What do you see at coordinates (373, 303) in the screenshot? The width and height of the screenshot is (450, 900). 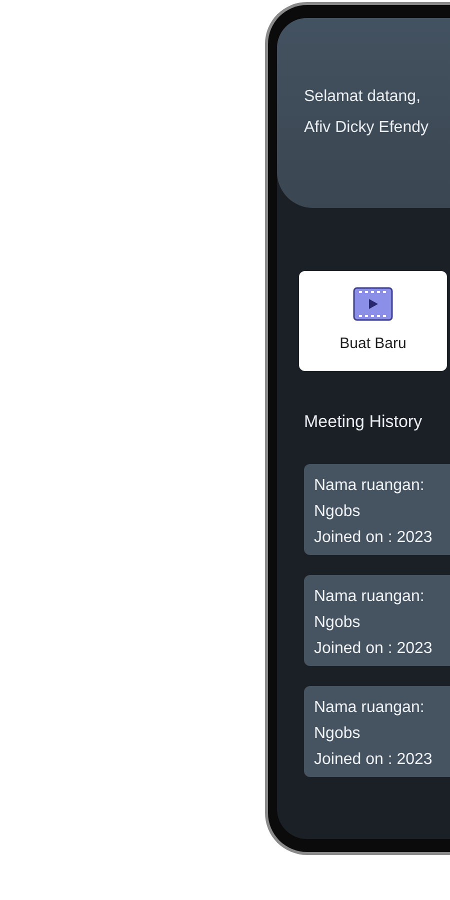 I see `video-icon` at bounding box center [373, 303].